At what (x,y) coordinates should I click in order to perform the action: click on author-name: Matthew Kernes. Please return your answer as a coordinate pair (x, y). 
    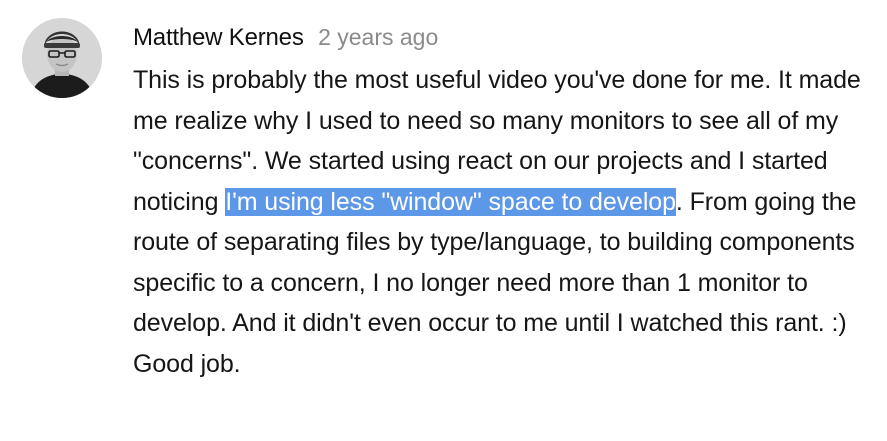
    Looking at the image, I should click on (218, 37).